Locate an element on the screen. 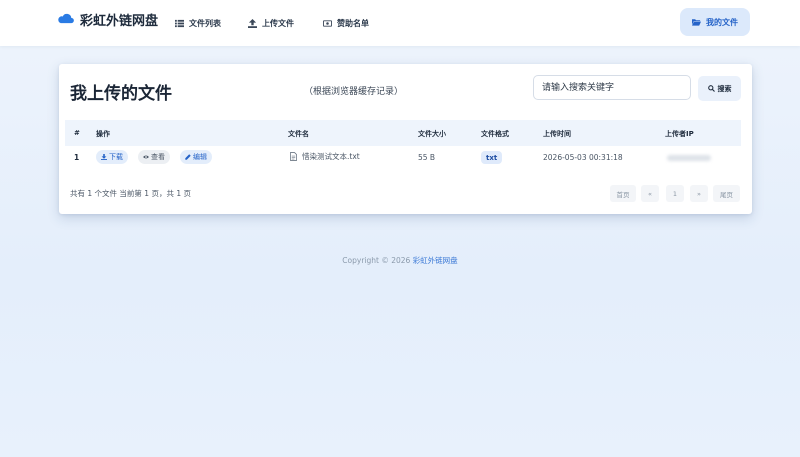 The image size is (800, 457). col-actions: 操作 is located at coordinates (103, 134).